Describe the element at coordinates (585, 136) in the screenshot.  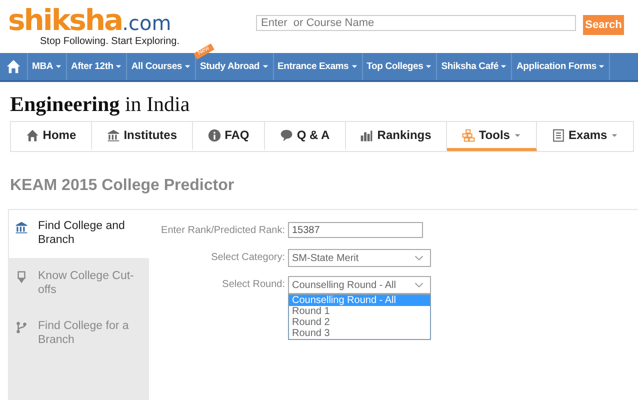
I see `tab: Exams` at that location.